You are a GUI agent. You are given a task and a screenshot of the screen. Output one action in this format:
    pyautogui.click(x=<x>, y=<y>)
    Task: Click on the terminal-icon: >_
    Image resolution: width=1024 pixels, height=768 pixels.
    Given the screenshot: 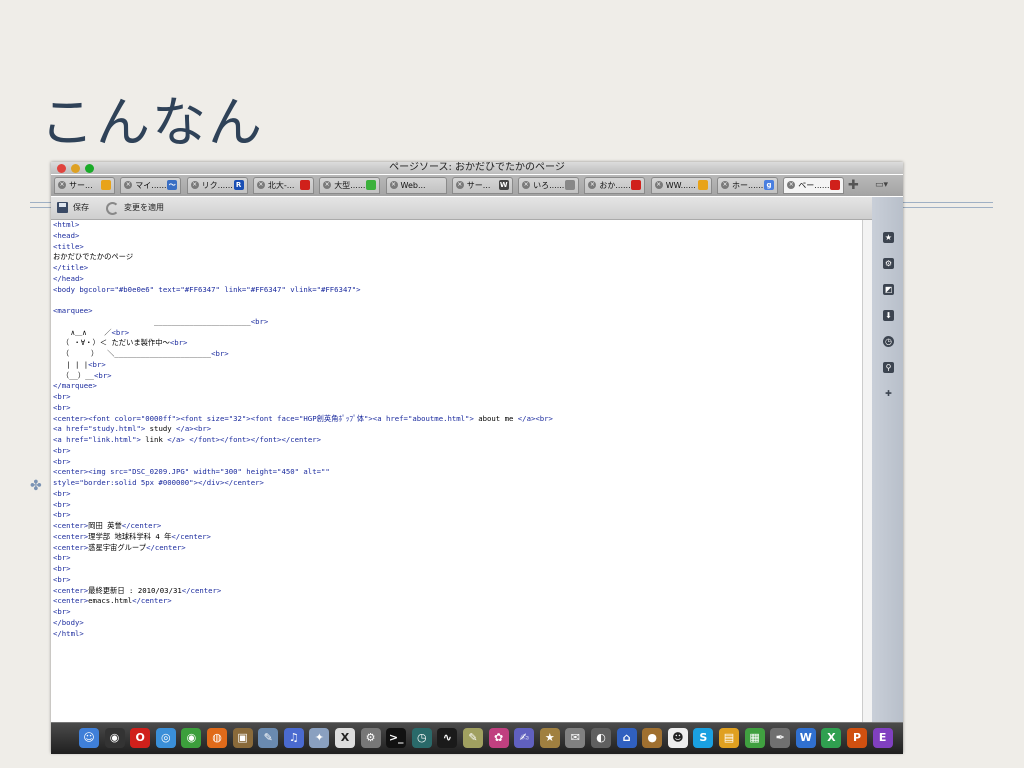 What is the action you would take?
    pyautogui.click(x=396, y=738)
    